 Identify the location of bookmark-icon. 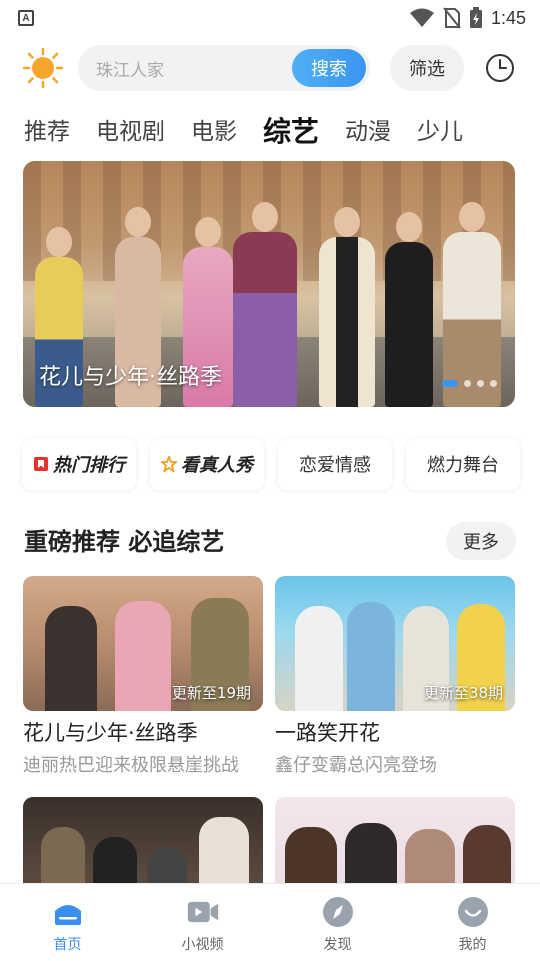
(41, 464).